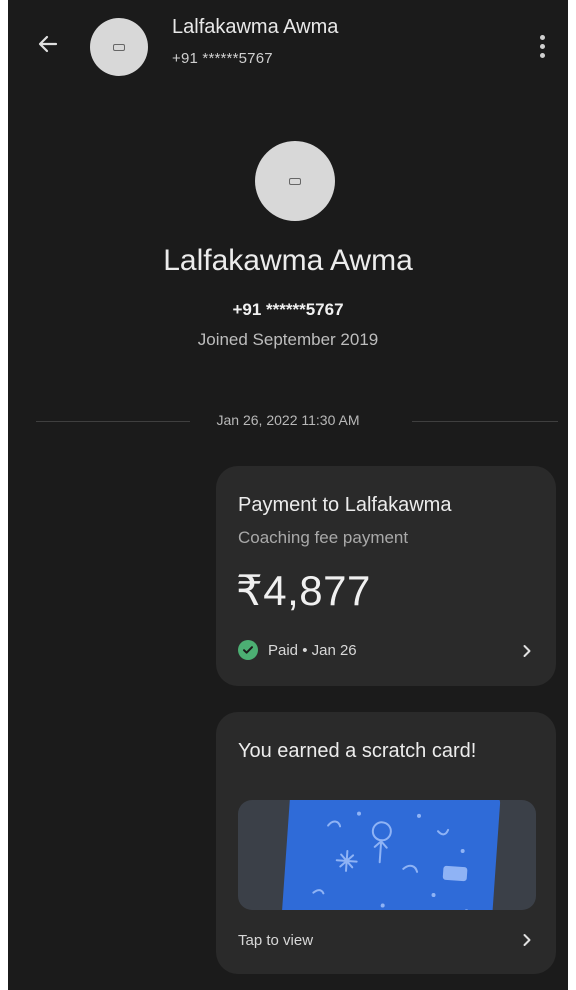 This screenshot has height=990, width=576. Describe the element at coordinates (312, 650) in the screenshot. I see `payment-status-text: Paid • Jan 26` at that location.